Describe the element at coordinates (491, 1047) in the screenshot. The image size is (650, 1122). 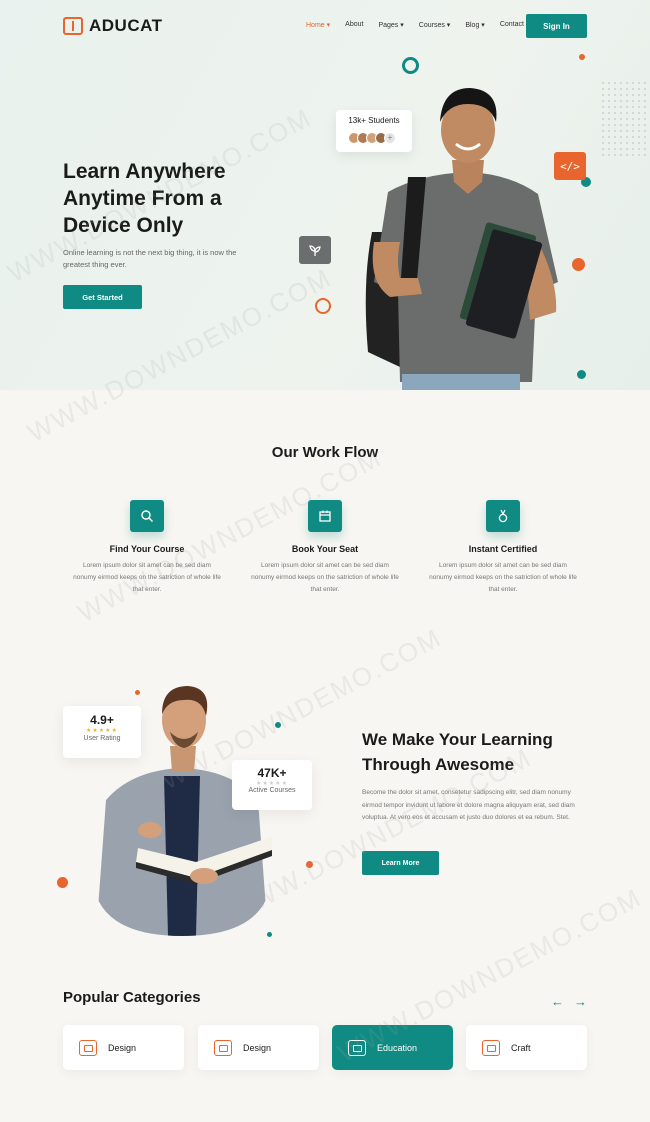
I see `craft-icon` at that location.